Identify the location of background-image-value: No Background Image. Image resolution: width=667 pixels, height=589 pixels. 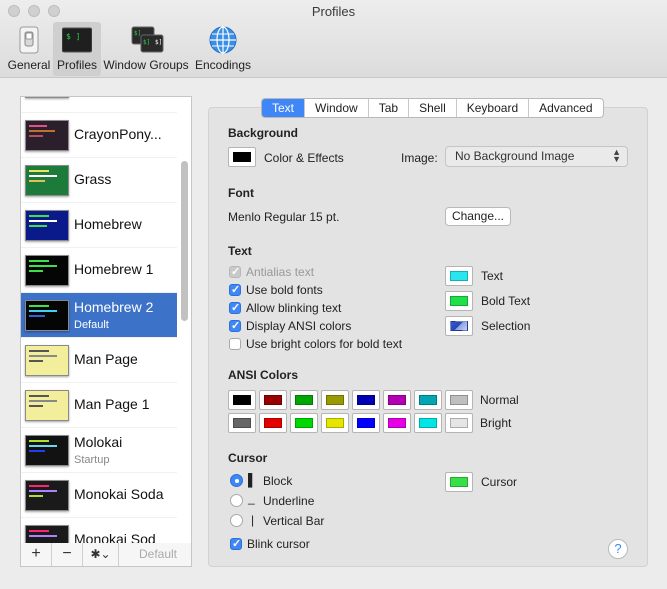
(515, 156).